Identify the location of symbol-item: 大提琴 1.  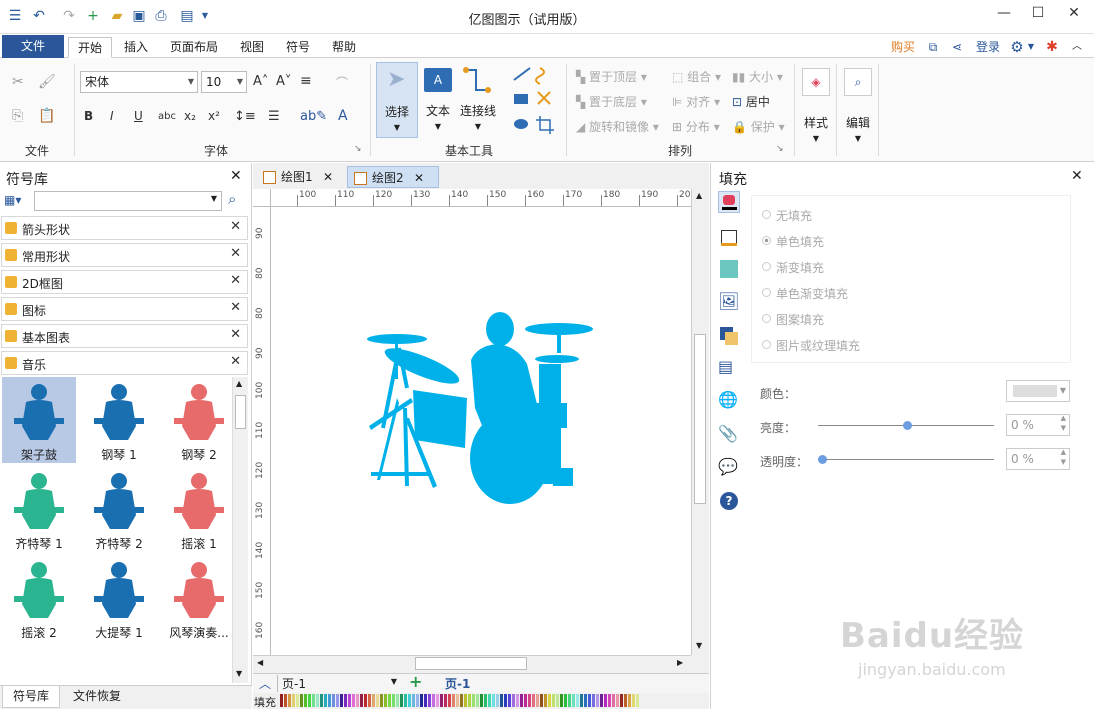
(119, 598).